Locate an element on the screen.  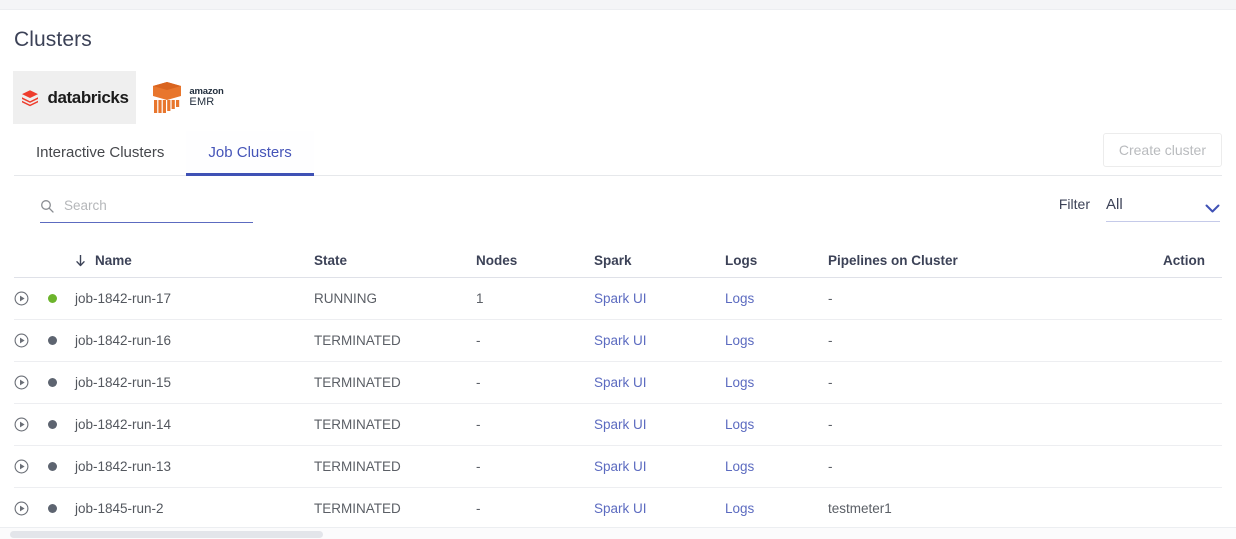
column-header-spark: Spark is located at coordinates (659, 260).